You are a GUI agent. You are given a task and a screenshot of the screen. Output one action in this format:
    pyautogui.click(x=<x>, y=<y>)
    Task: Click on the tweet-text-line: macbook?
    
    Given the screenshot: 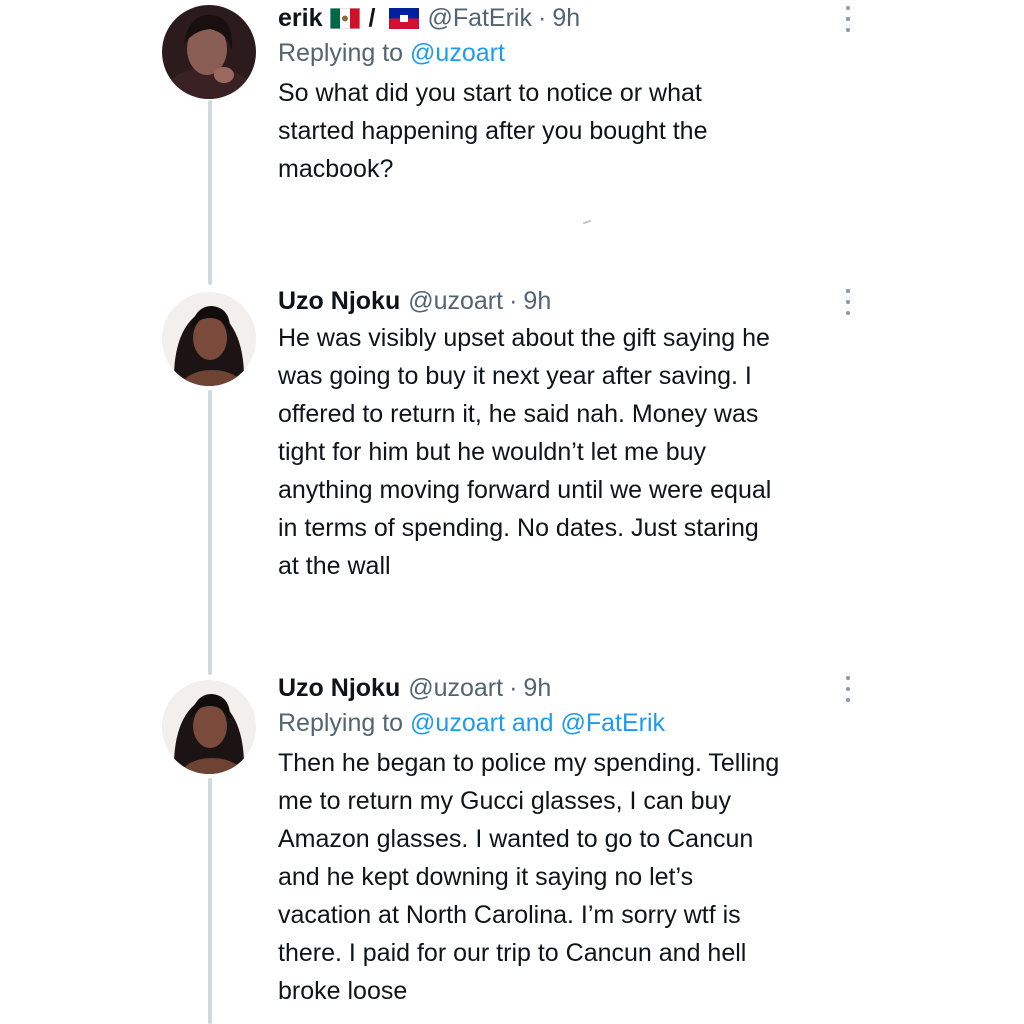 What is the action you would take?
    pyautogui.click(x=336, y=169)
    